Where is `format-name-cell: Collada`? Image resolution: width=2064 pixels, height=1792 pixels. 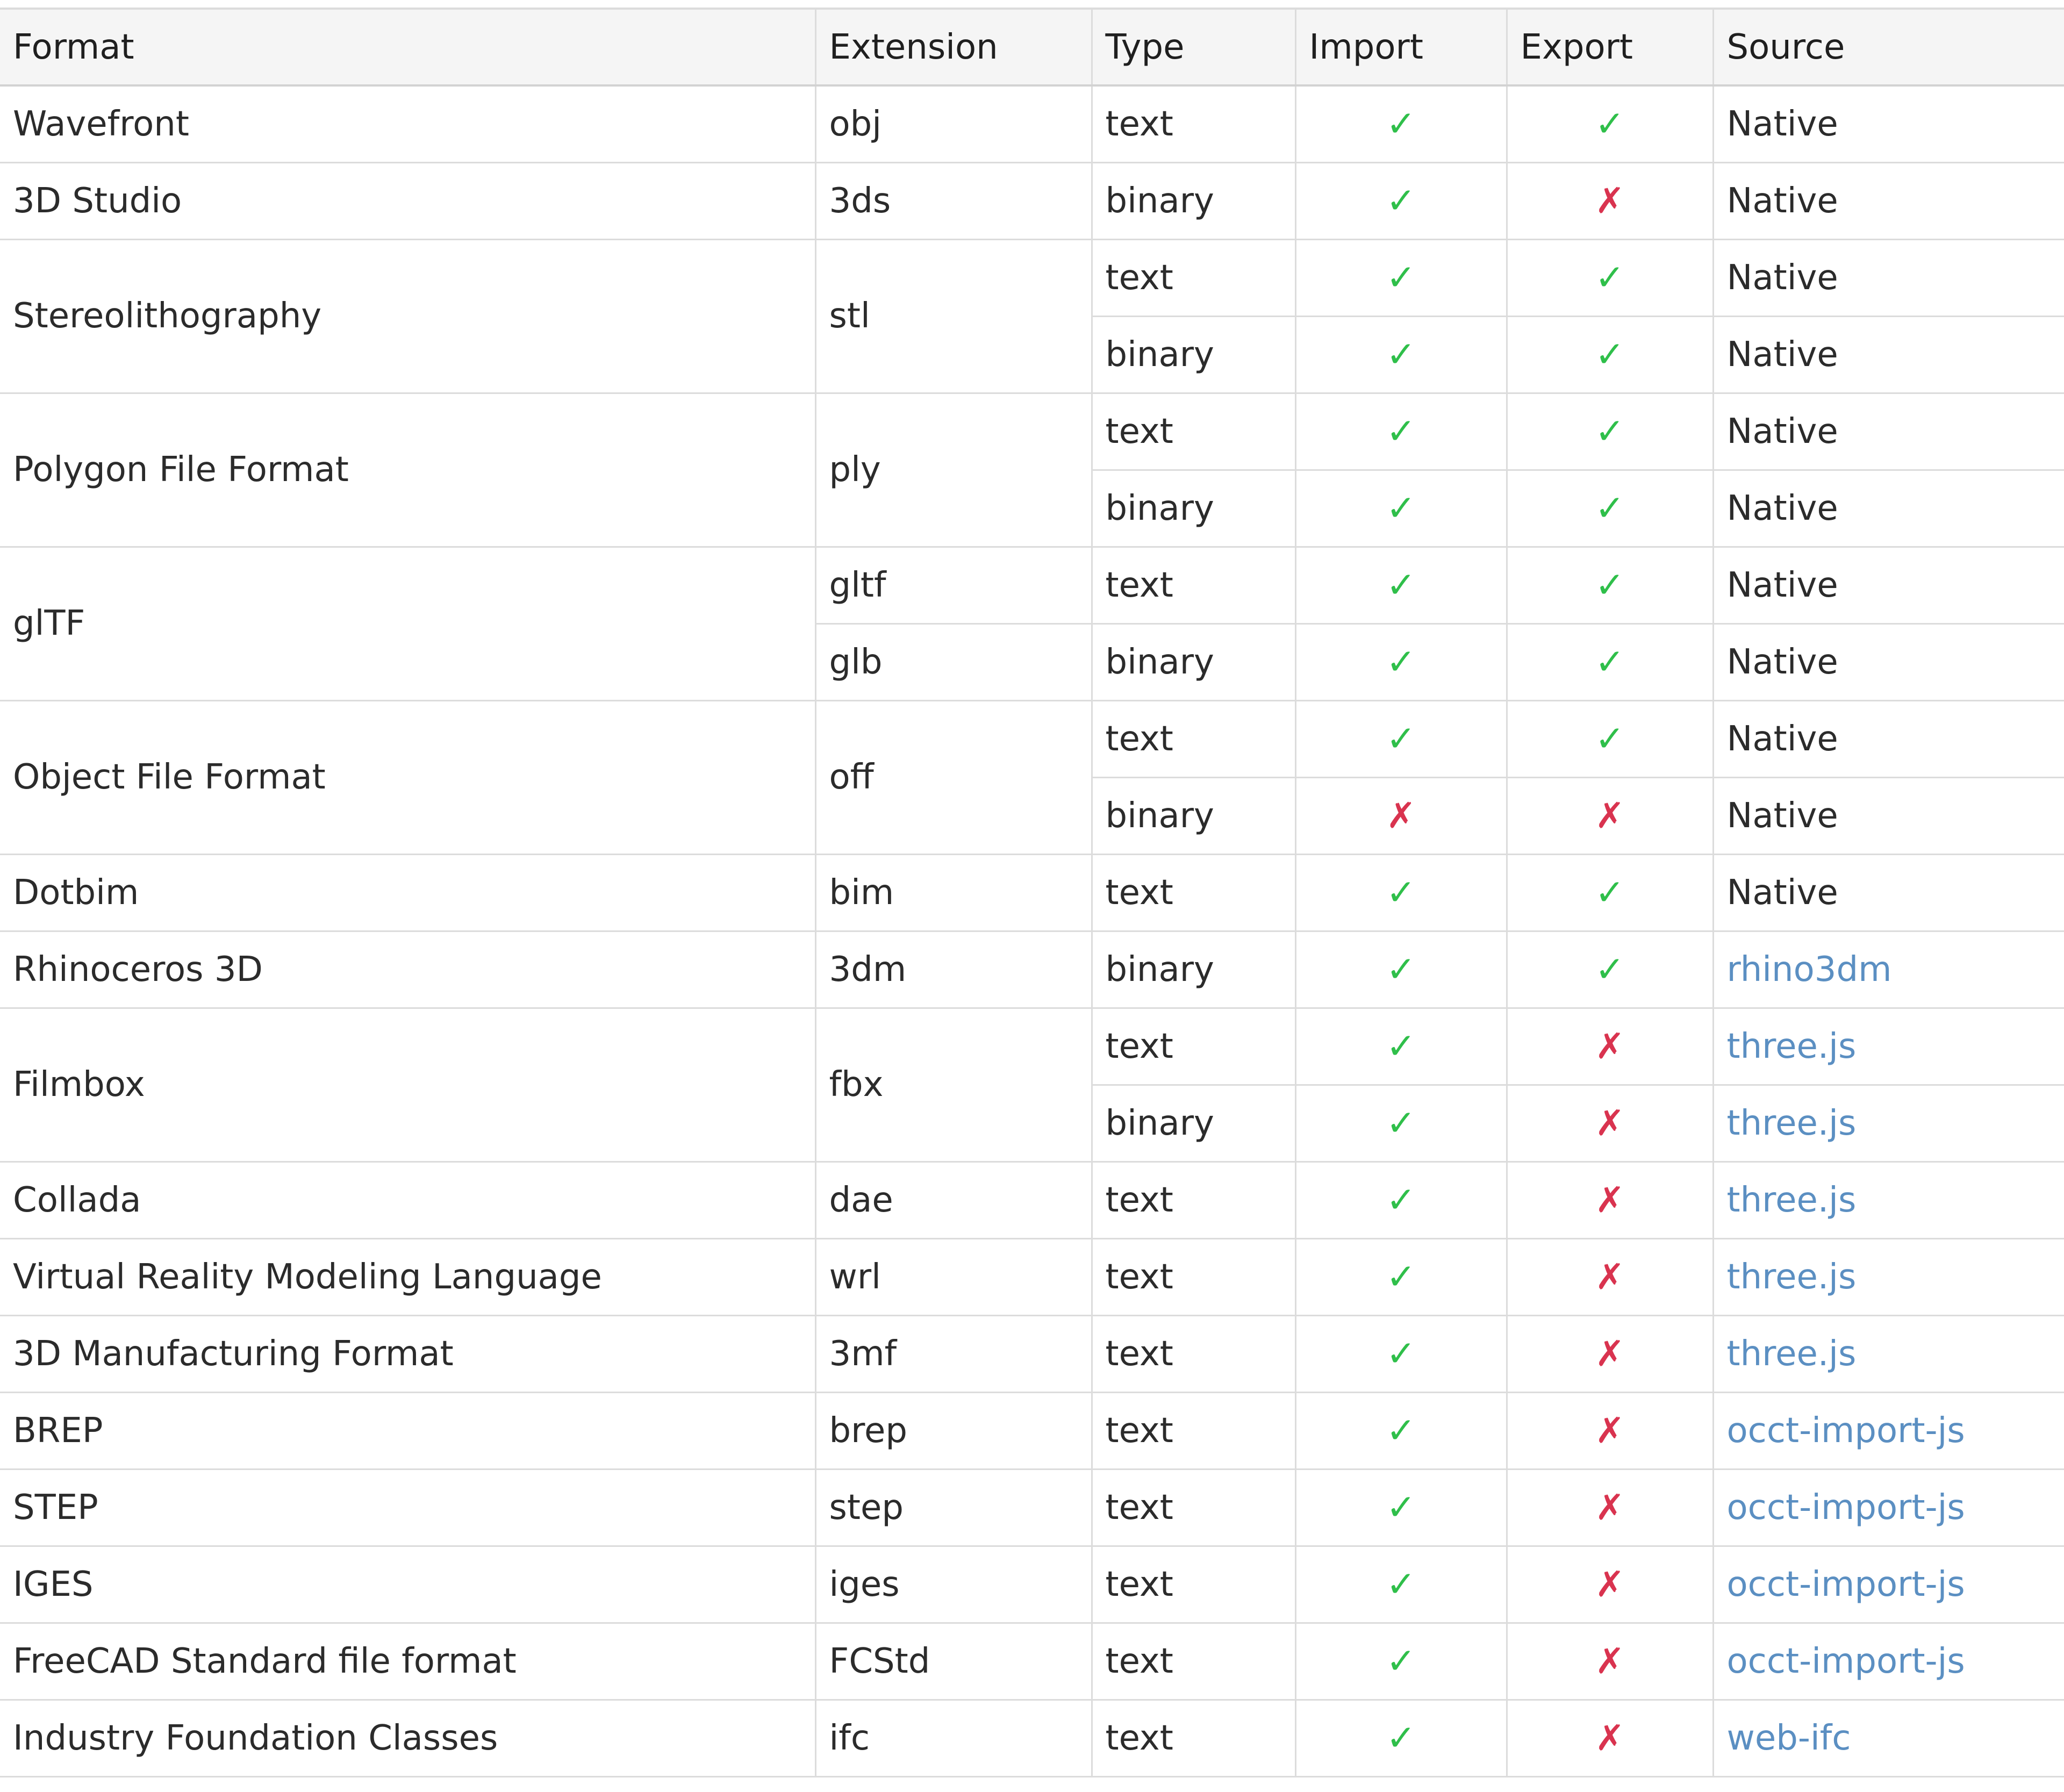 format-name-cell: Collada is located at coordinates (408, 1199).